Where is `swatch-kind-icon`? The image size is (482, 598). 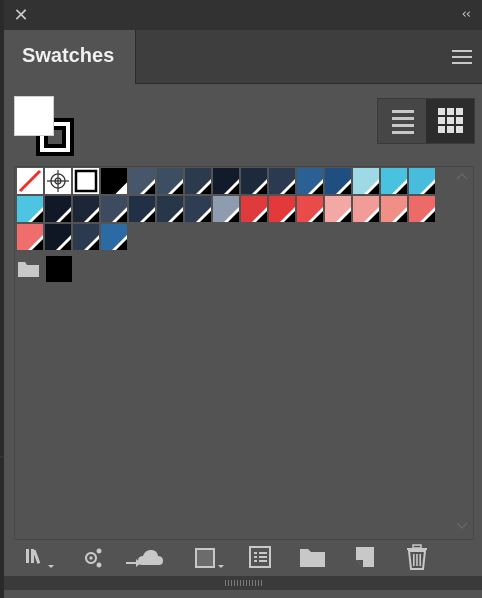
swatch-kind-icon is located at coordinates (211, 557).